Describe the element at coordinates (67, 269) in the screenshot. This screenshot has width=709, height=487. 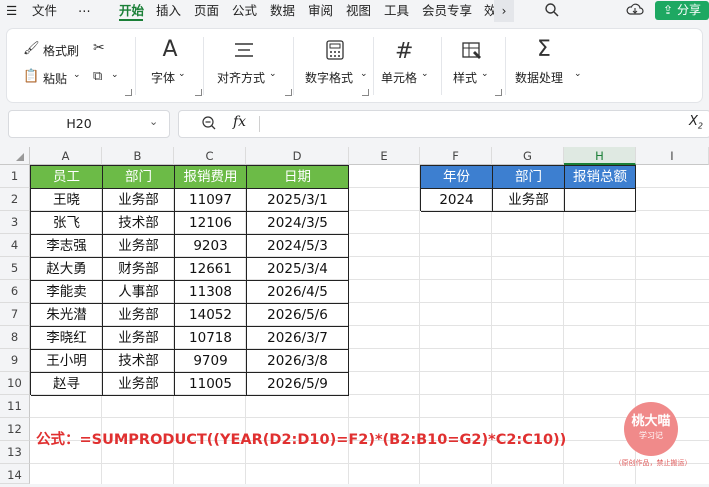
I see `table-cell: 赵大勇` at that location.